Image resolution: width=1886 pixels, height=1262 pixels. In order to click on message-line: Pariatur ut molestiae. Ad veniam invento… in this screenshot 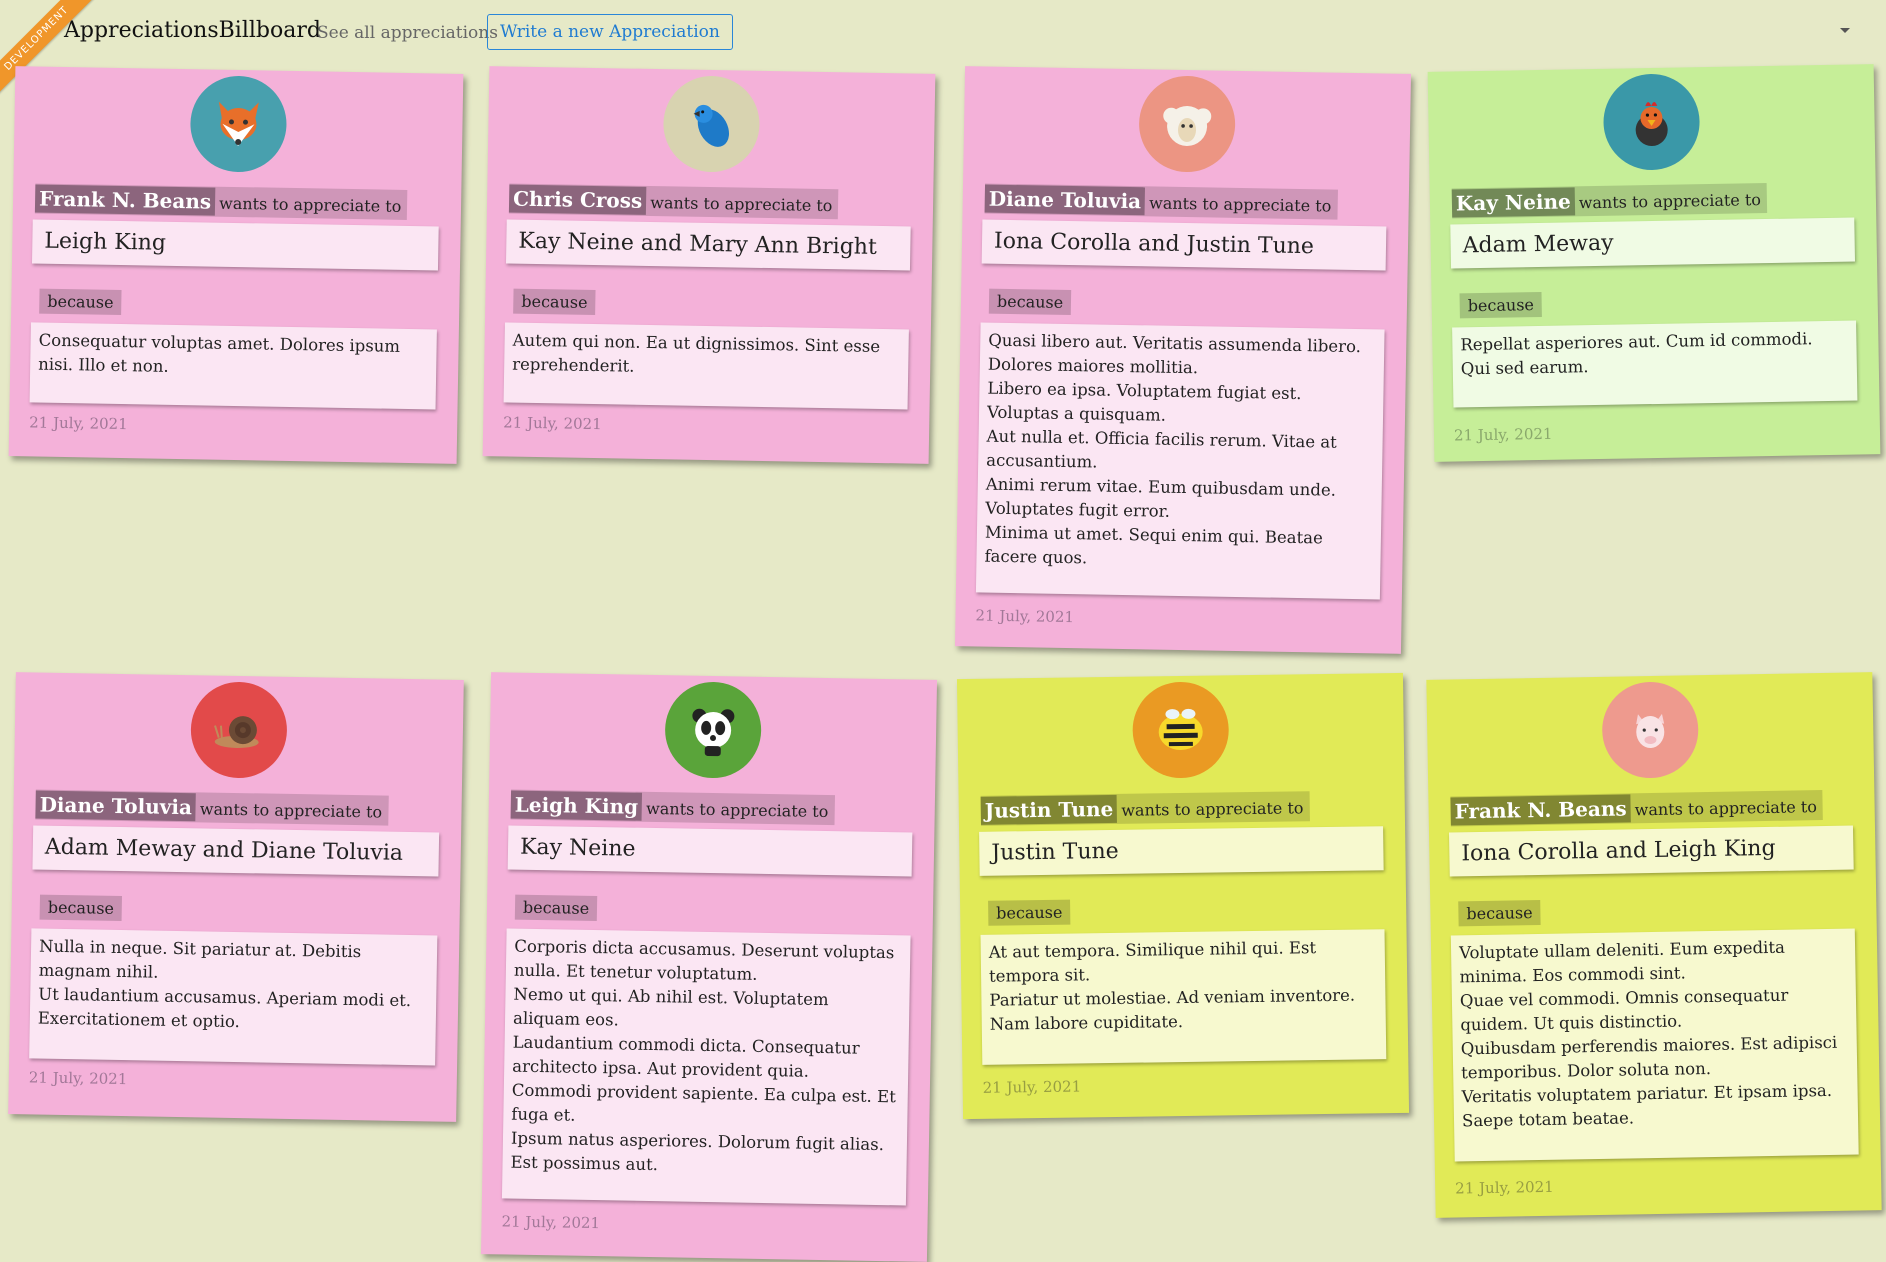, I will do `click(1172, 1009)`.